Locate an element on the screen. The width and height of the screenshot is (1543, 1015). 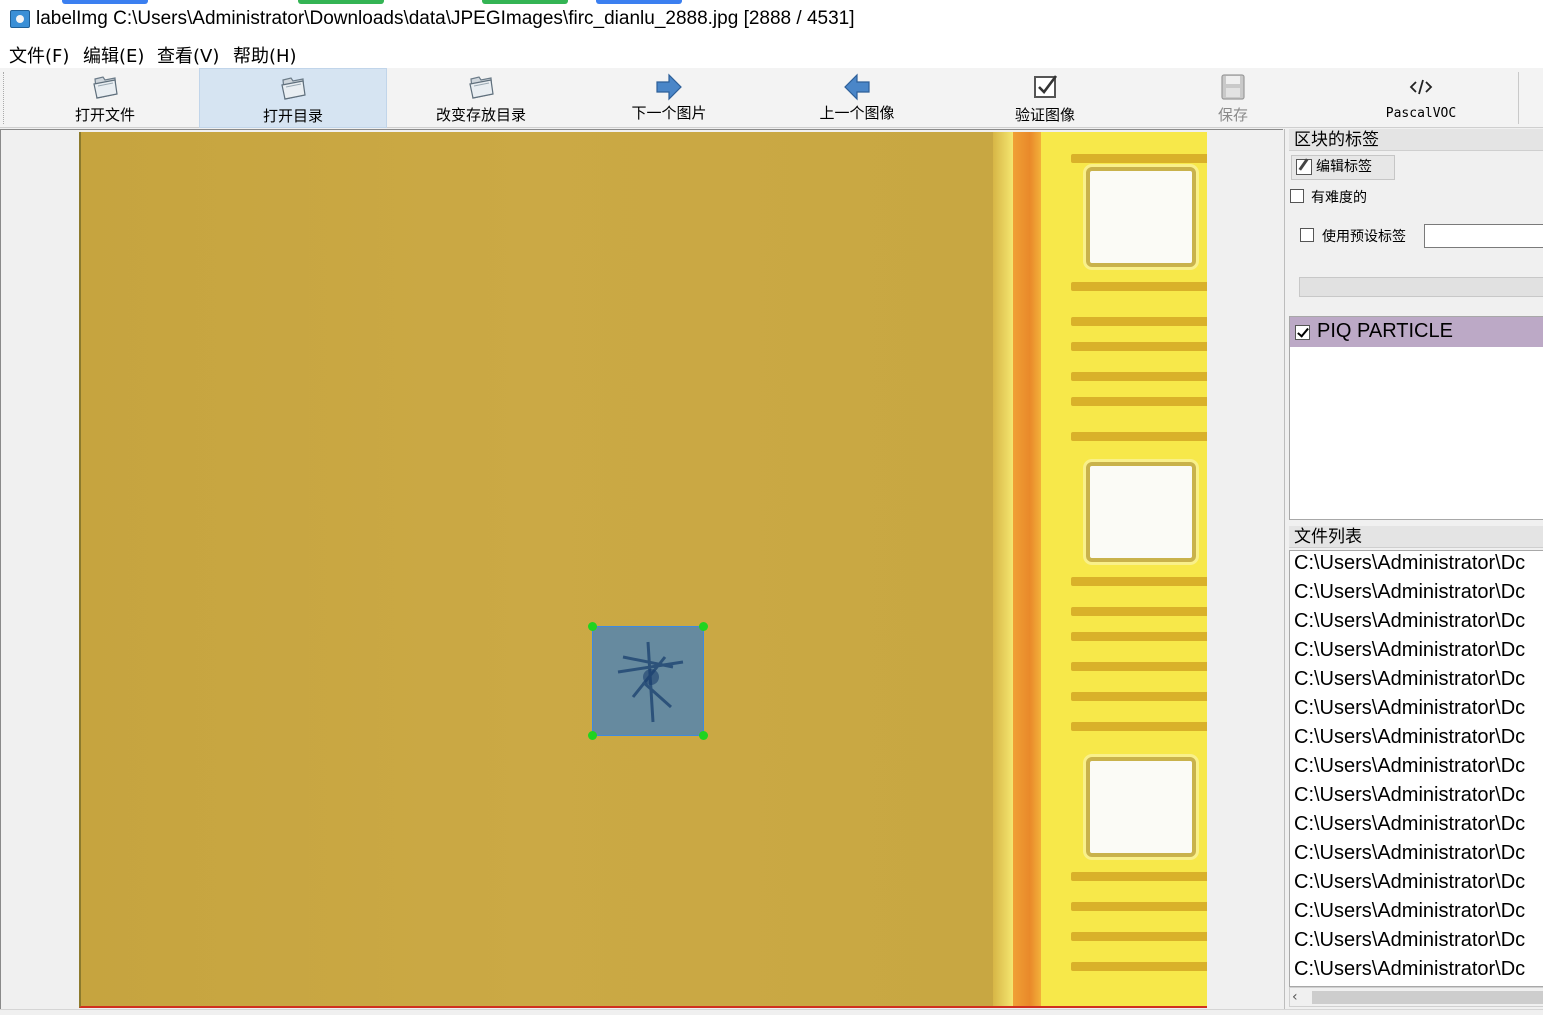
bbox-vertex-bottom-right is located at coordinates (703, 735).